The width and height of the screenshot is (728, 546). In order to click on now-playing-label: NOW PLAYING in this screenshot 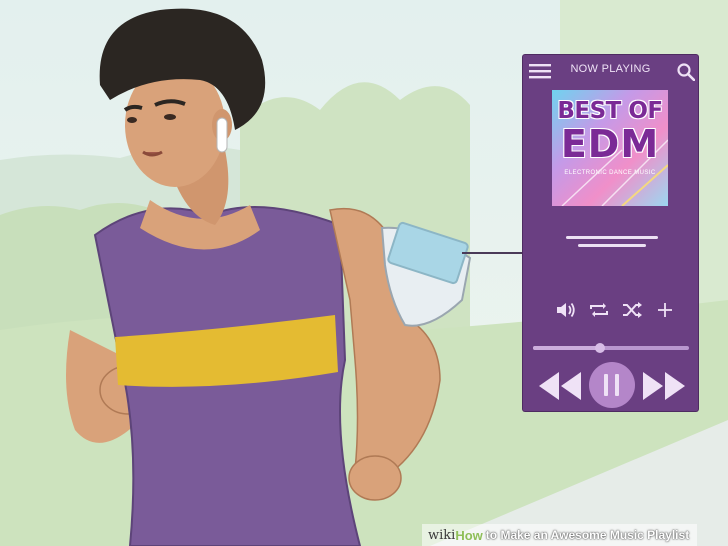, I will do `click(610, 69)`.